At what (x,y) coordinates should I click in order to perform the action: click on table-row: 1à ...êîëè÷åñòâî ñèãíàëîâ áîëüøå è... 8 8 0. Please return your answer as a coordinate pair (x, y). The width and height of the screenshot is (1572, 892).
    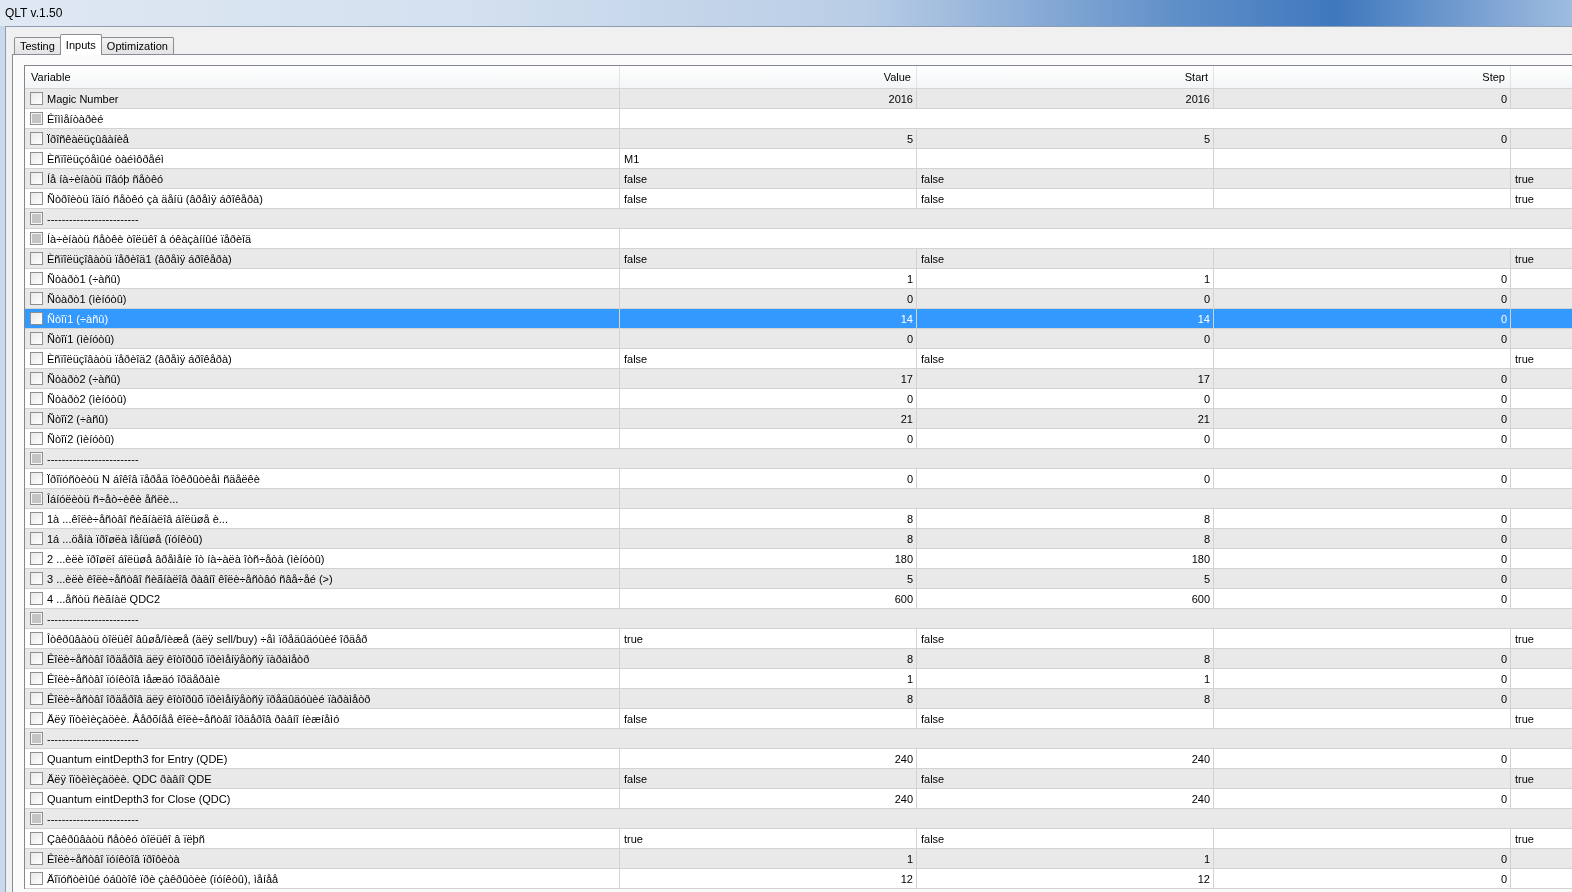
    Looking at the image, I should click on (798, 519).